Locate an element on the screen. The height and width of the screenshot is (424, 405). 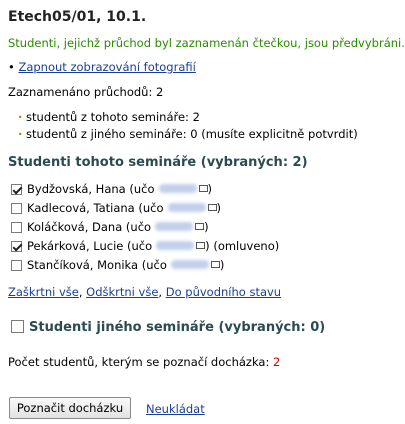
student-name: Koláčková, Dana is located at coordinates (75, 227).